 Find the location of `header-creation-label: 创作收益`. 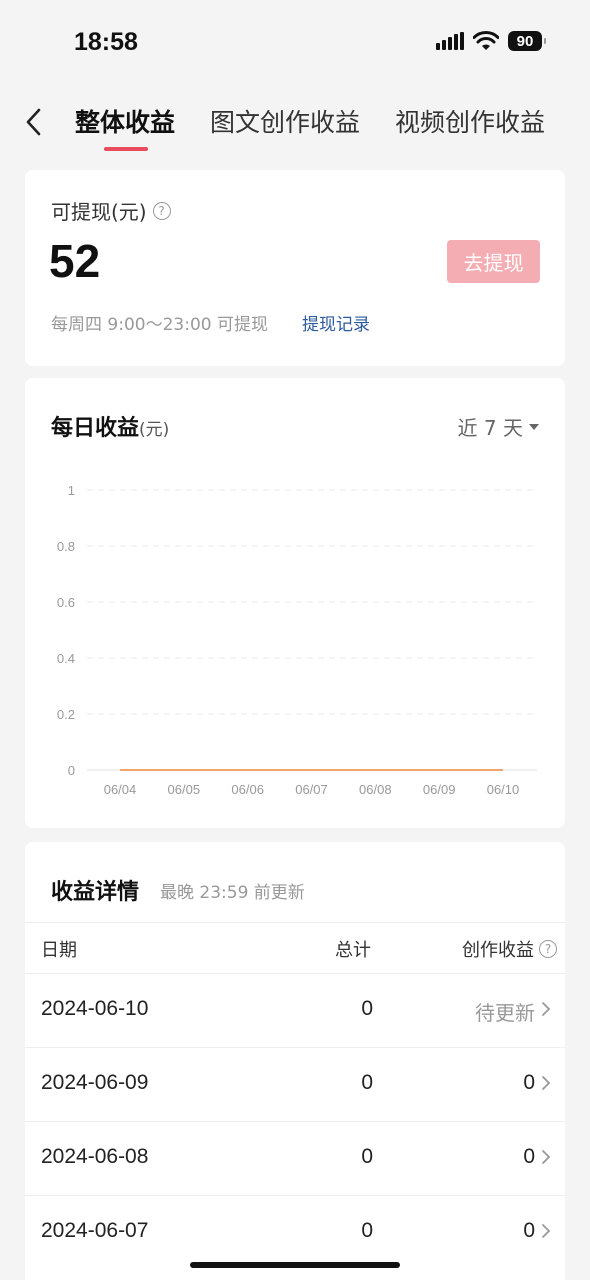

header-creation-label: 创作收益 is located at coordinates (498, 950).